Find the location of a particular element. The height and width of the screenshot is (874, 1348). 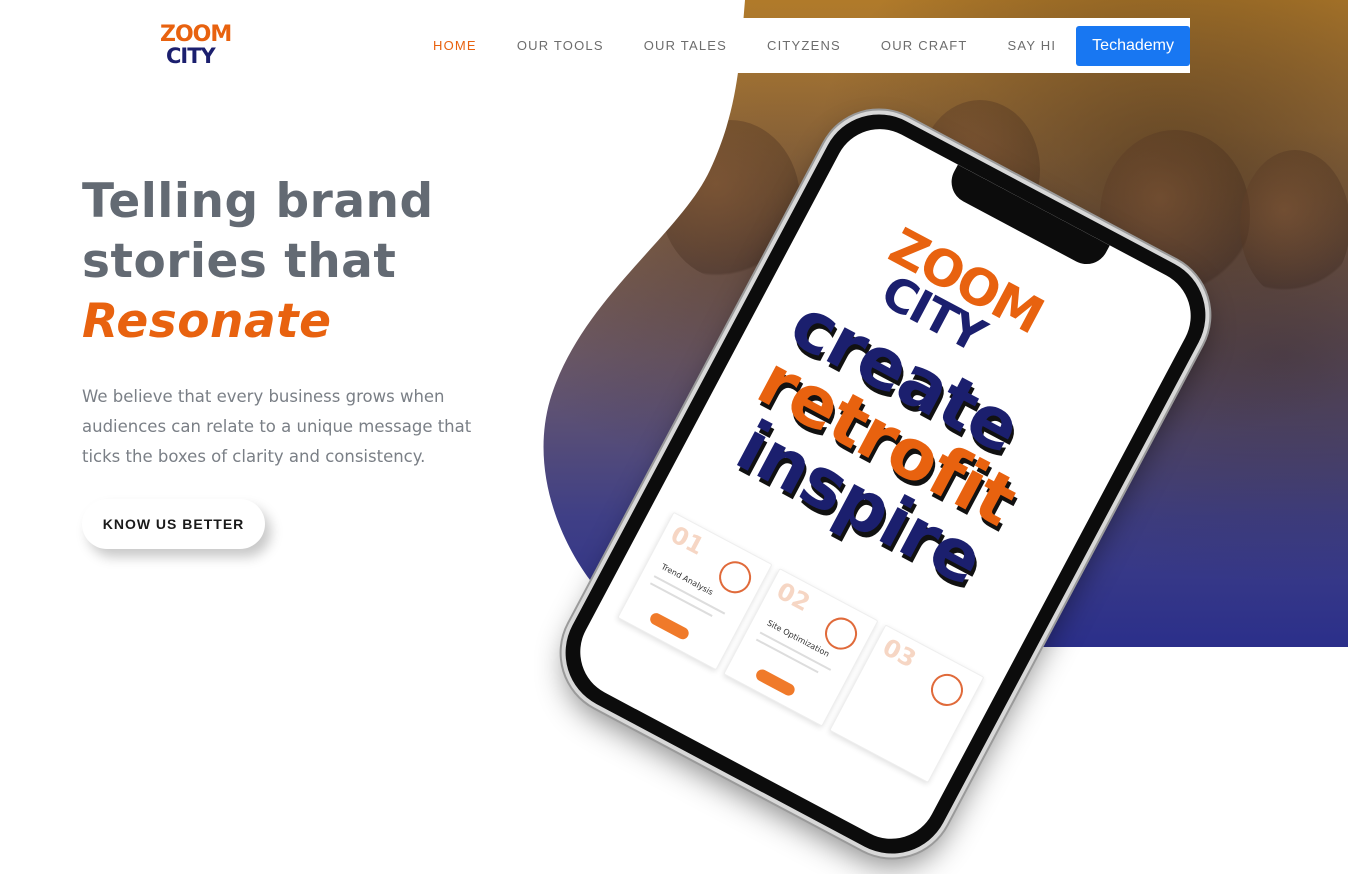

headline-line1: Telling brand is located at coordinates (258, 201).